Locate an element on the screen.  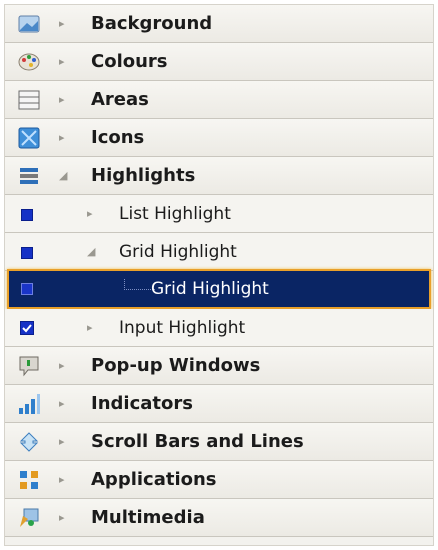
tree-item-list-highlight: ▸ List Highlight is located at coordinates (219, 214).